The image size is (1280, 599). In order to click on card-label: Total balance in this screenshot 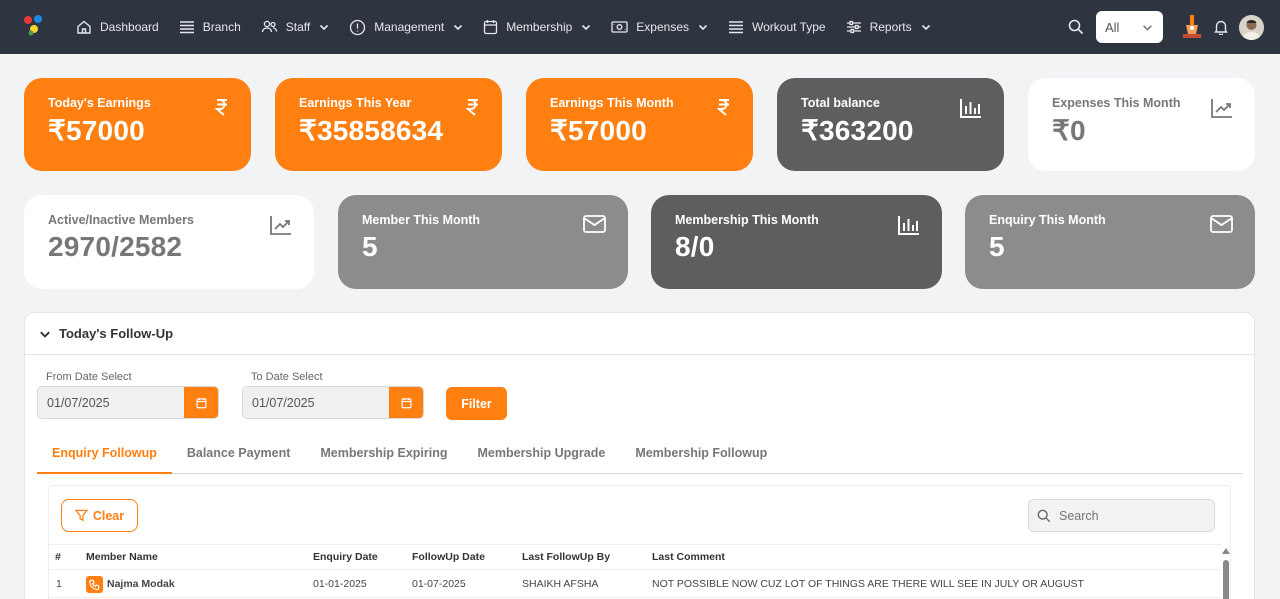, I will do `click(840, 103)`.